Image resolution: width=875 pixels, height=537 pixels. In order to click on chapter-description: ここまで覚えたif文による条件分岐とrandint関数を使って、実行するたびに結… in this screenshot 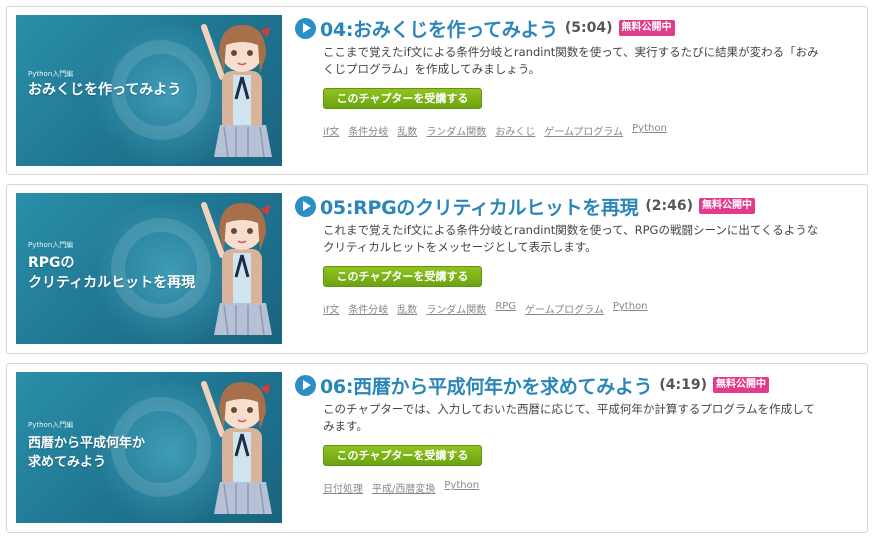, I will do `click(571, 60)`.